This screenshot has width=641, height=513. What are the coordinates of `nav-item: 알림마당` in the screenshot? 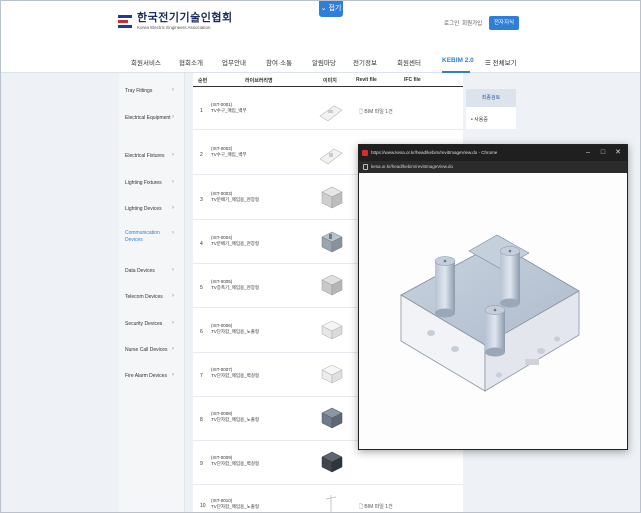 It's located at (324, 62).